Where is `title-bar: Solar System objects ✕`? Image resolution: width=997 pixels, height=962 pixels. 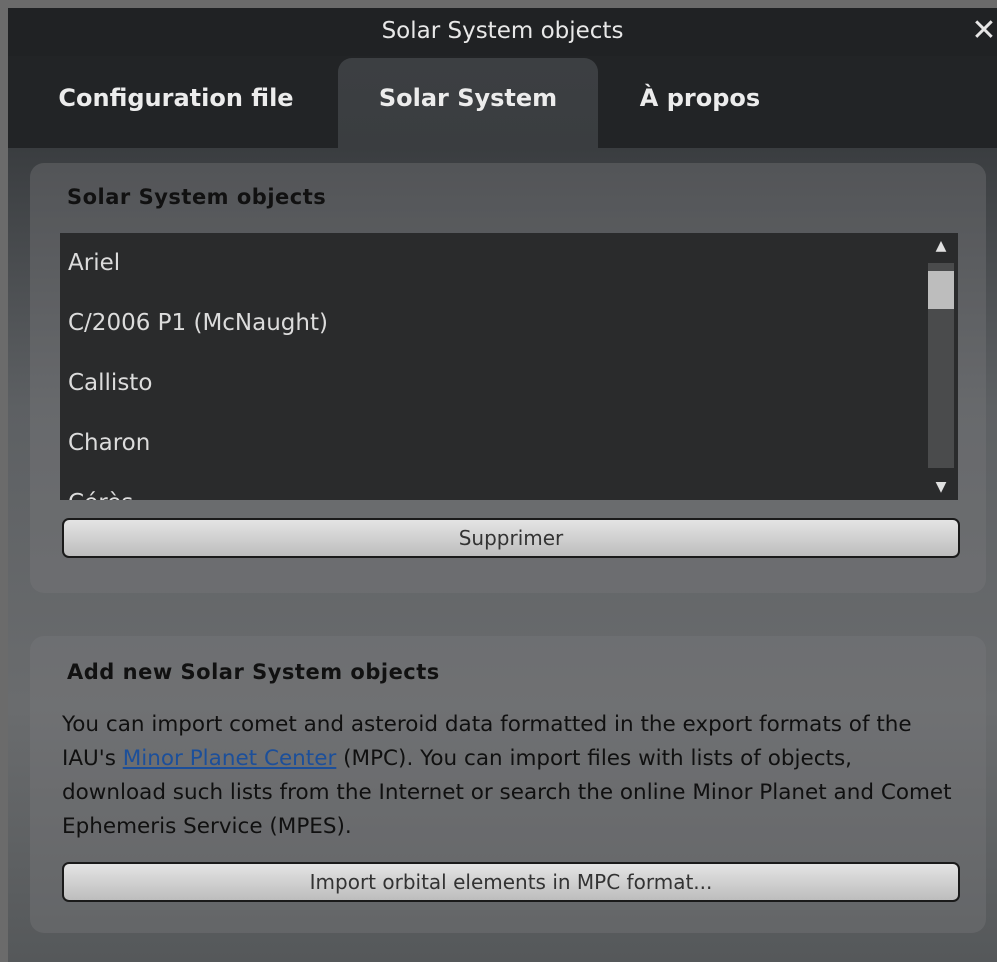
title-bar: Solar System objects ✕ is located at coordinates (502, 32).